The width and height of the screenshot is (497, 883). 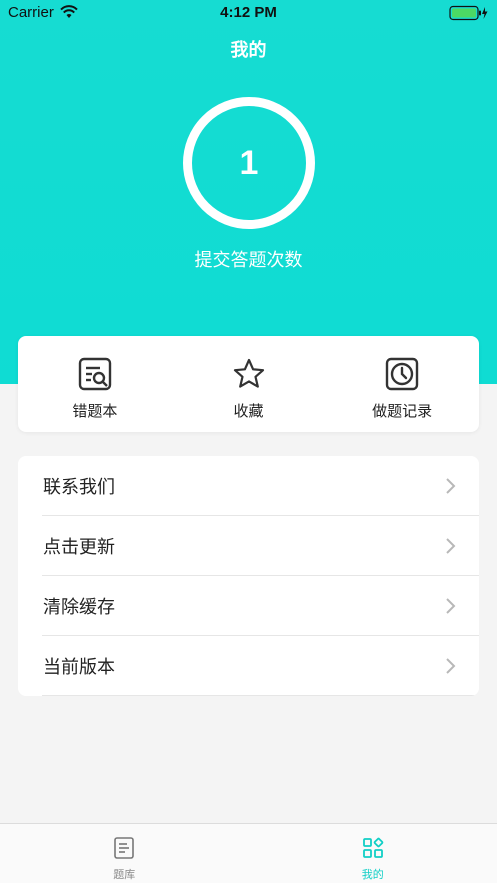 I want to click on clock-icon, so click(x=402, y=374).